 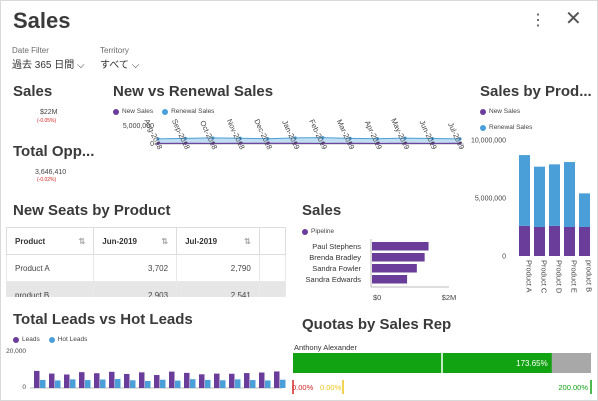 I want to click on cell-jul: 2,541, so click(x=218, y=289).